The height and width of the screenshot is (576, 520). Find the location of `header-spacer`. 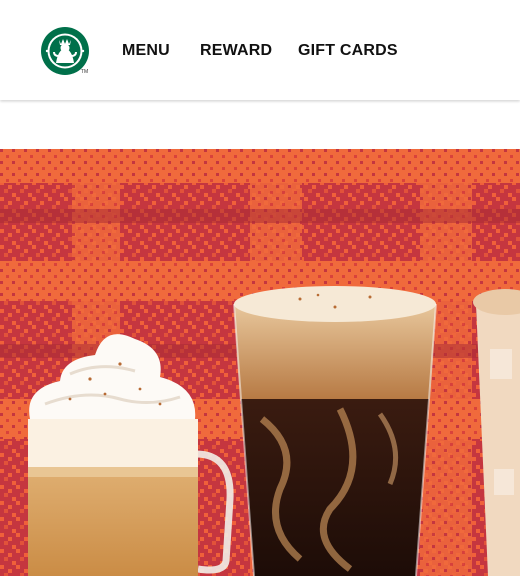

header-spacer is located at coordinates (260, 125).